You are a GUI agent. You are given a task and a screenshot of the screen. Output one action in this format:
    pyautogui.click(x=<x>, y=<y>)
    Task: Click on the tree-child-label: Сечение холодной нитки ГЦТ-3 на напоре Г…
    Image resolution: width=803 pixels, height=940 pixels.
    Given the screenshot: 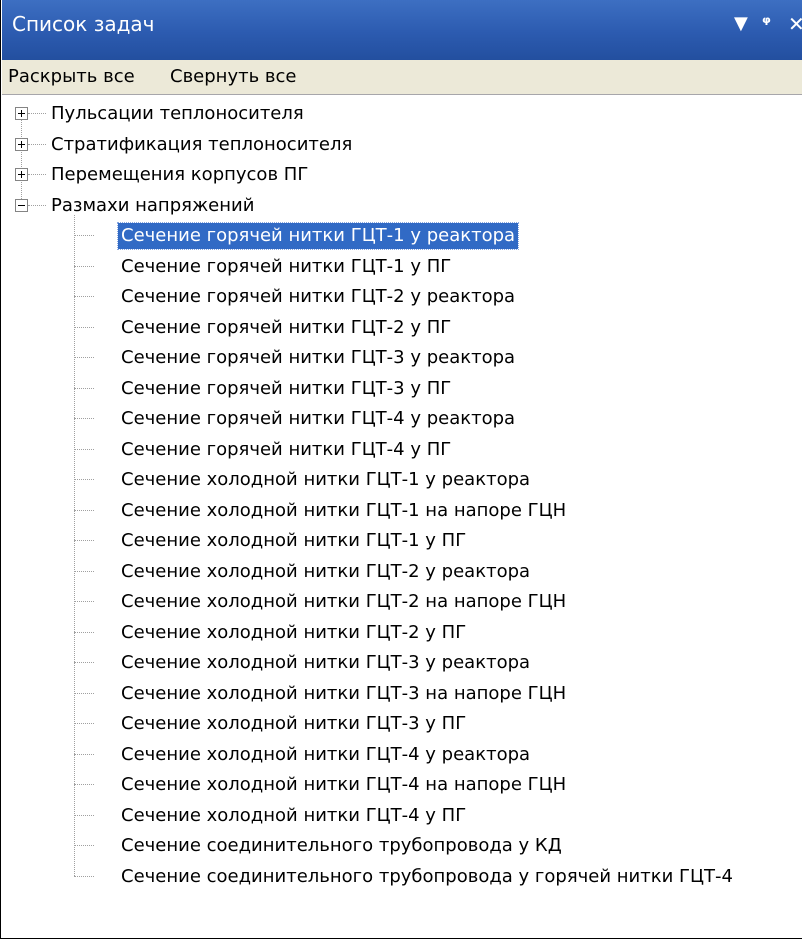 What is the action you would take?
    pyautogui.click(x=344, y=693)
    